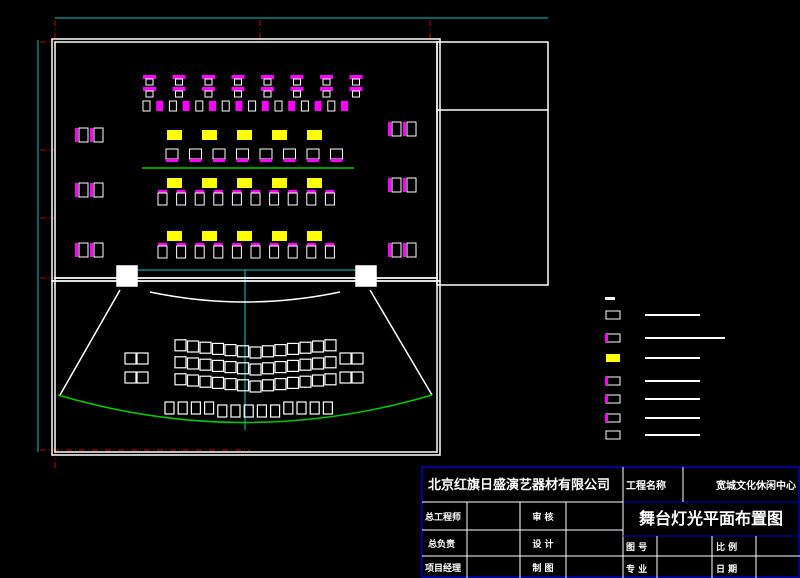  I want to click on drawing-title: 舞台灯光平面布置图, so click(711, 518).